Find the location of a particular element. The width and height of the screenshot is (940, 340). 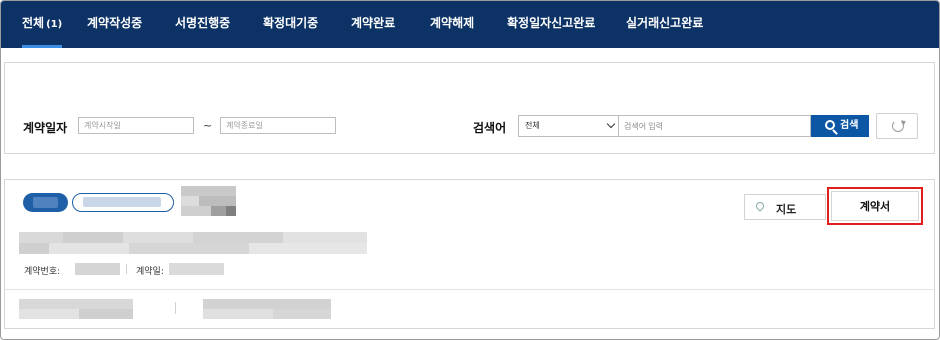

contract-document-label: 계약서 is located at coordinates (875, 206).